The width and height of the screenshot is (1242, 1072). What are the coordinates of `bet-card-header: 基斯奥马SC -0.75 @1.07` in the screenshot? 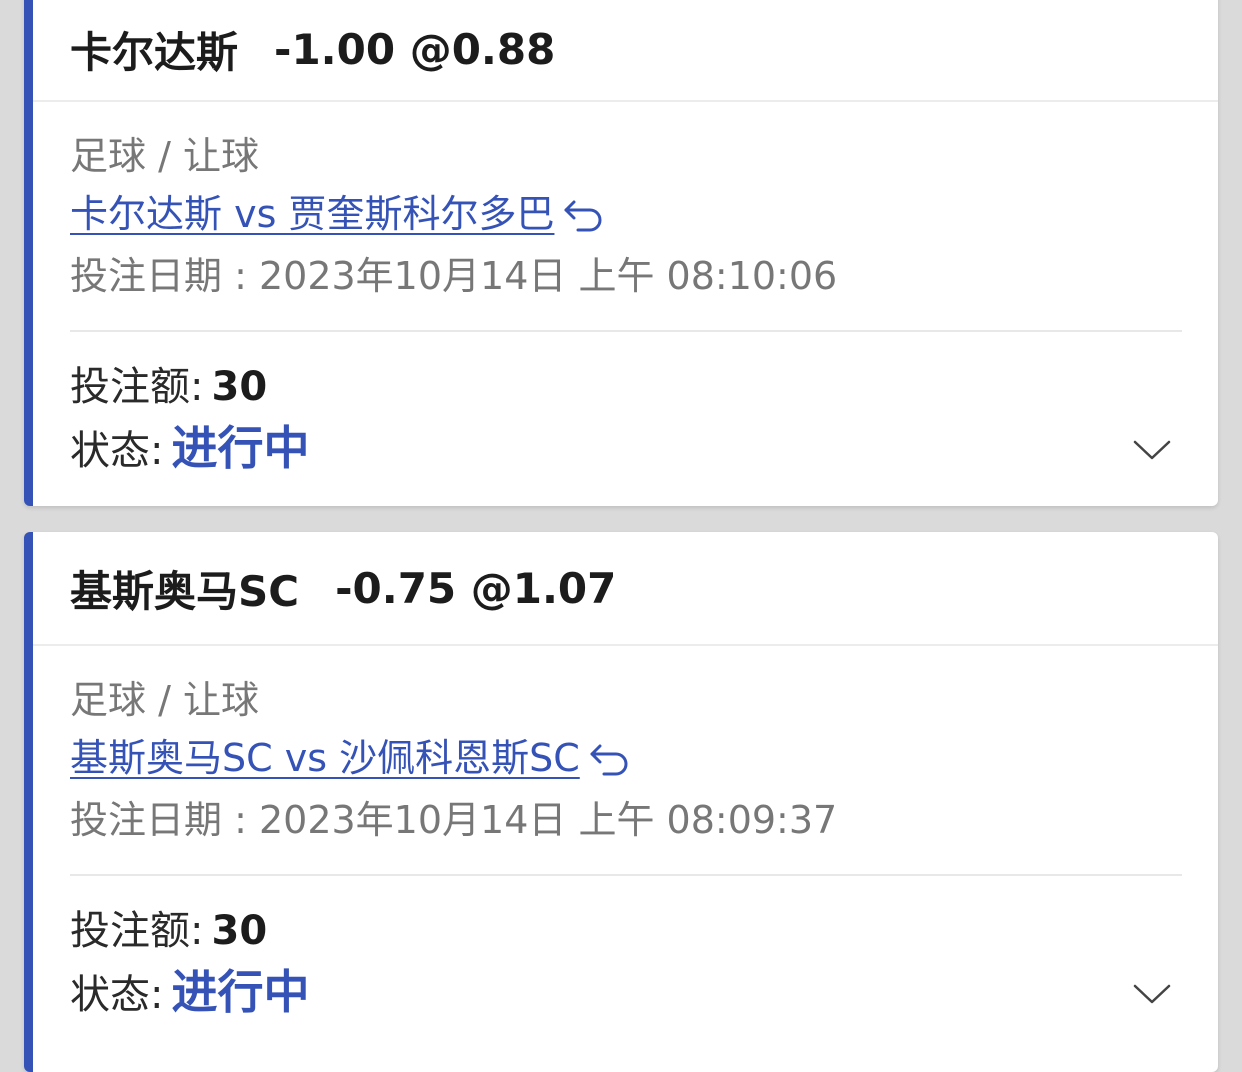 It's located at (625, 589).